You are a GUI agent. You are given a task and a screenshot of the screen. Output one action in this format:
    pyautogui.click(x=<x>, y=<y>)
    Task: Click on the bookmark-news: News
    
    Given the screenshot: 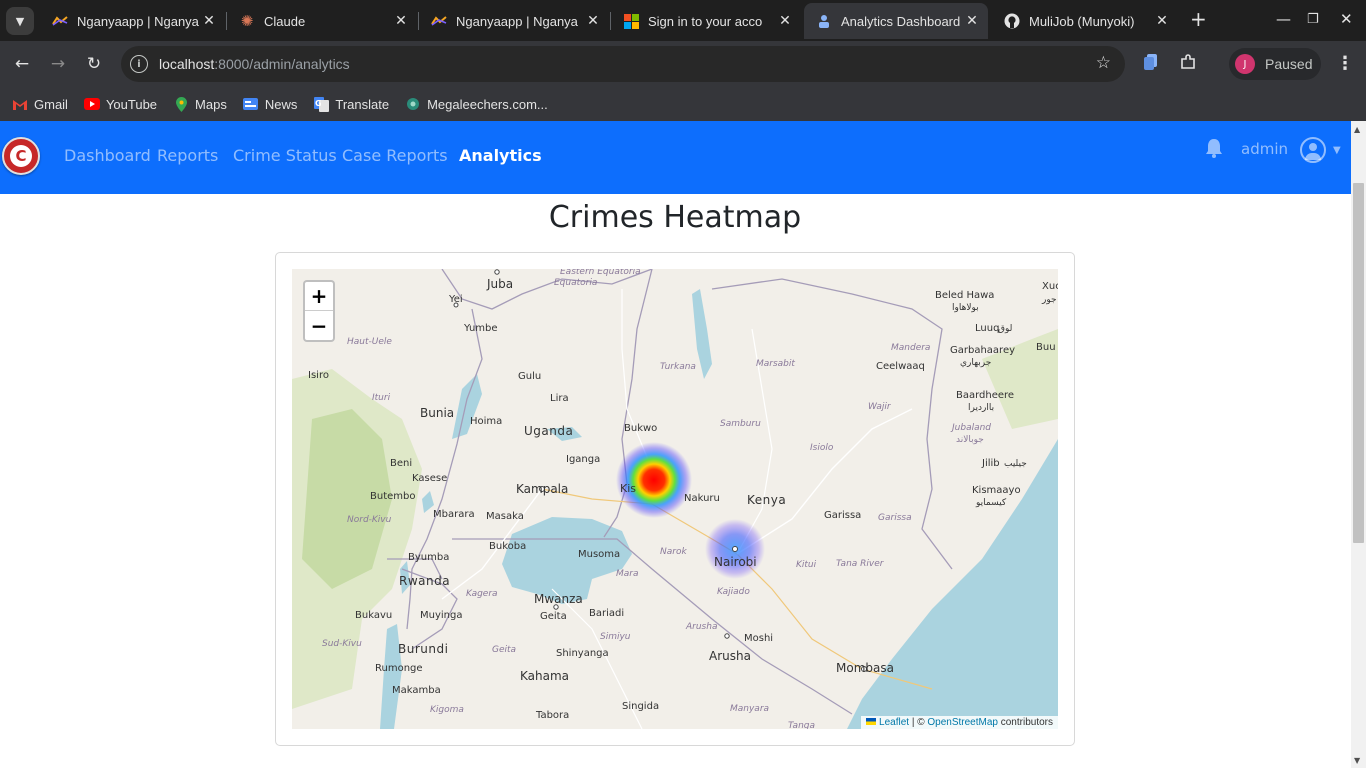 What is the action you would take?
    pyautogui.click(x=270, y=104)
    